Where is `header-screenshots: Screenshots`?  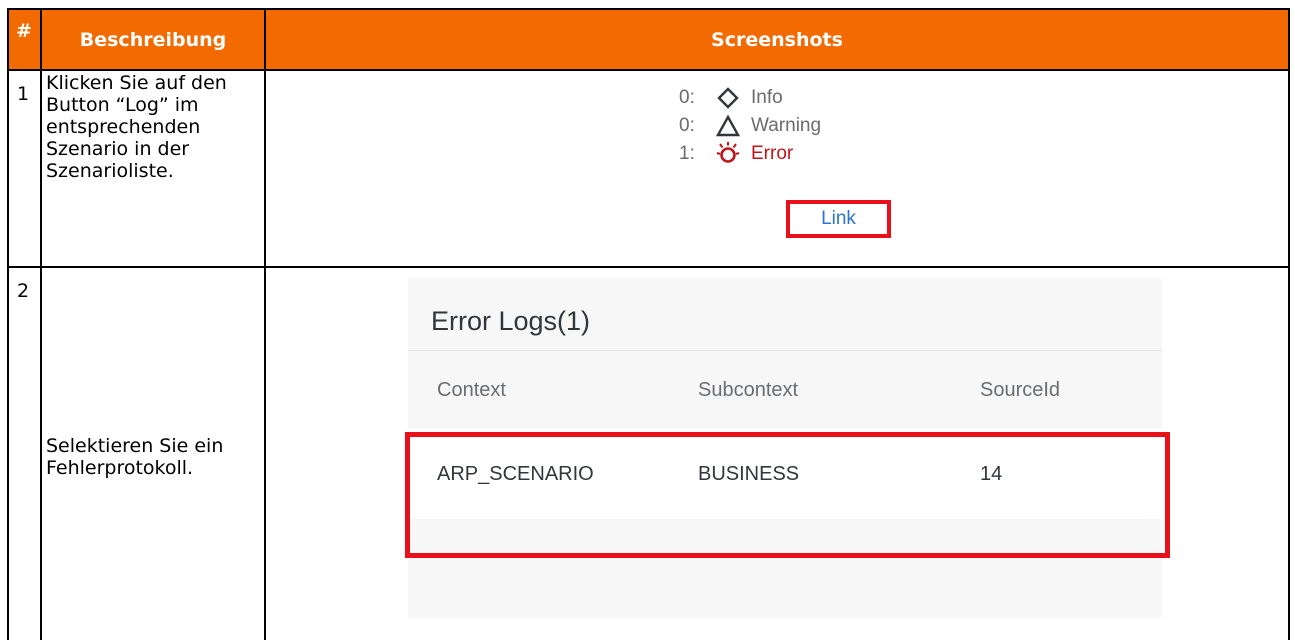
header-screenshots: Screenshots is located at coordinates (777, 39).